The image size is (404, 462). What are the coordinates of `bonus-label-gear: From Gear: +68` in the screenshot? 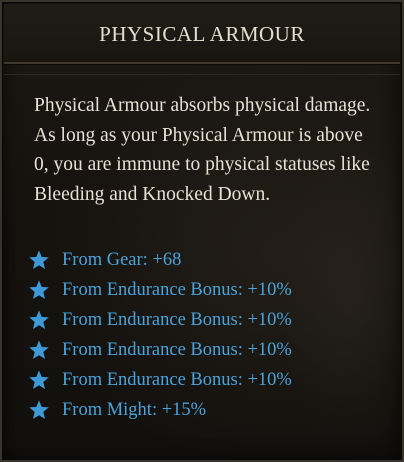 It's located at (122, 259).